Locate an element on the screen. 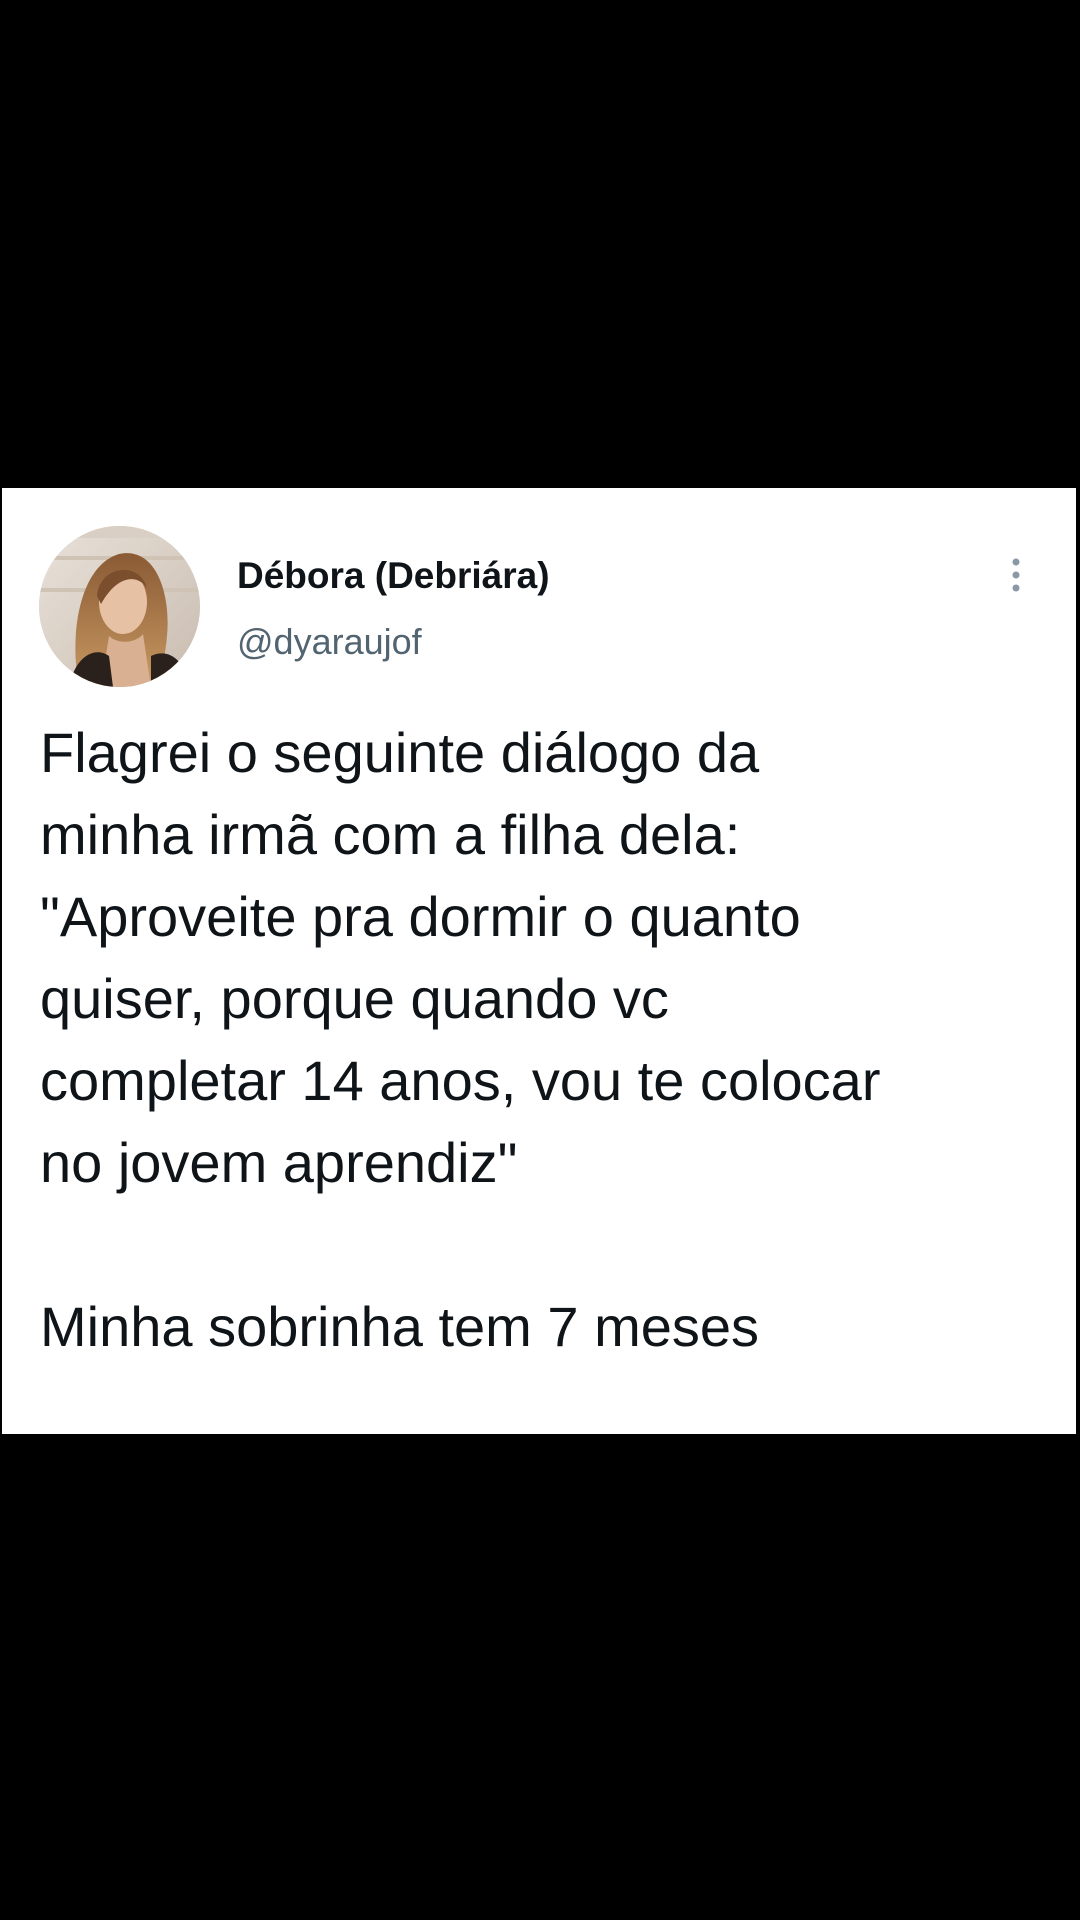 The width and height of the screenshot is (1080, 1920). more-options-button is located at coordinates (1016, 579).